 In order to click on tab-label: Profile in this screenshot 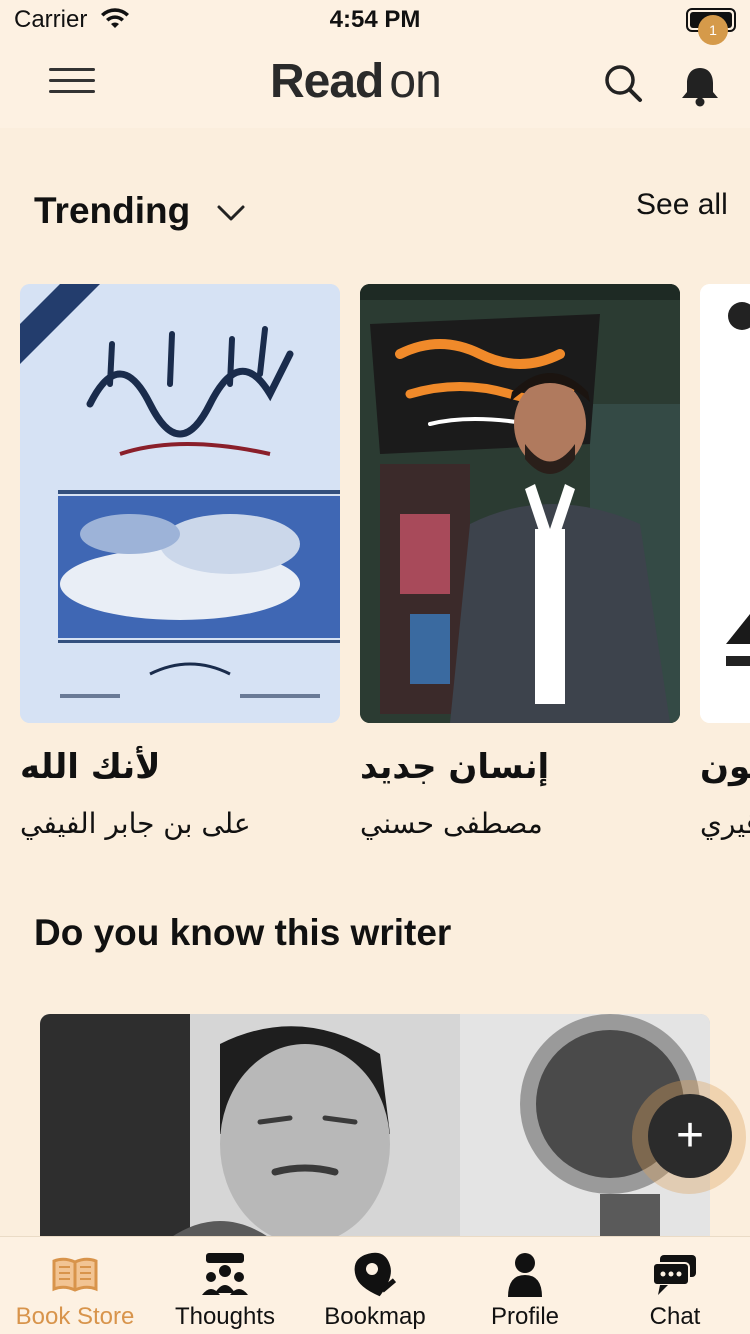, I will do `click(525, 1316)`.